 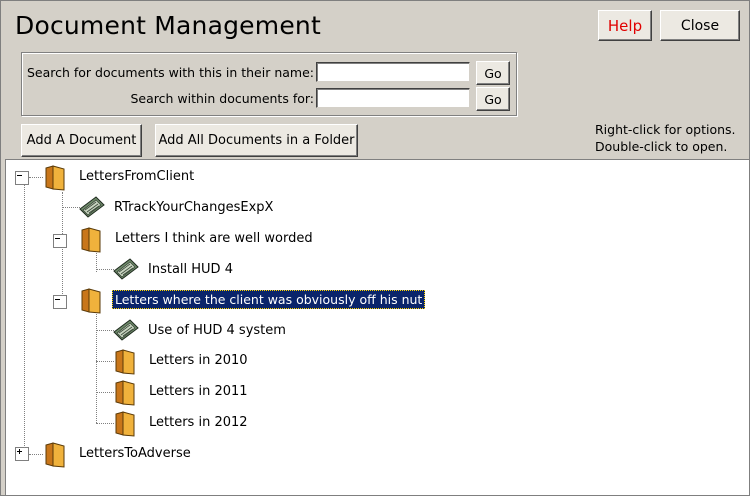 I want to click on tree-item-folder: Letters in 2010, so click(x=181, y=362).